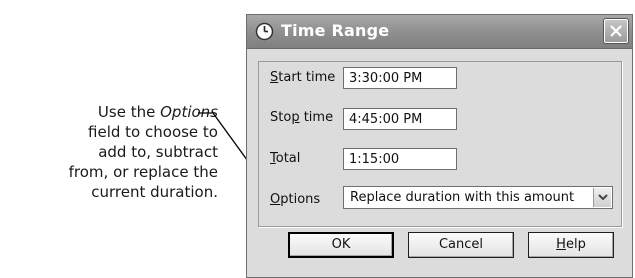  I want to click on chevron-down-icon, so click(603, 197).